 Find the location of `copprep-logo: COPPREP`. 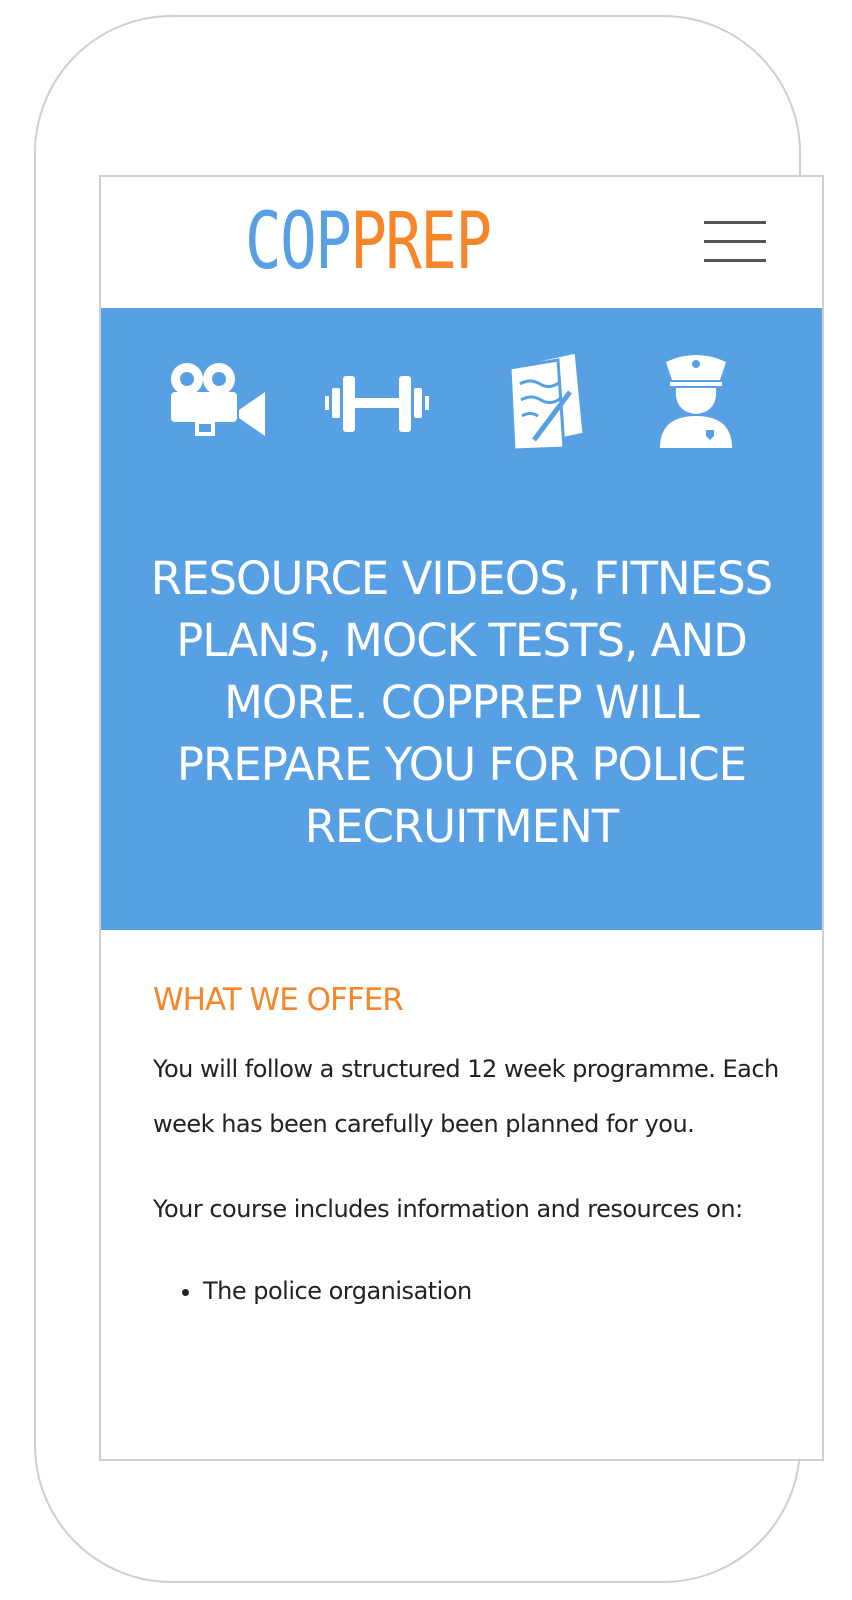

copprep-logo: COPPREP is located at coordinates (368, 242).